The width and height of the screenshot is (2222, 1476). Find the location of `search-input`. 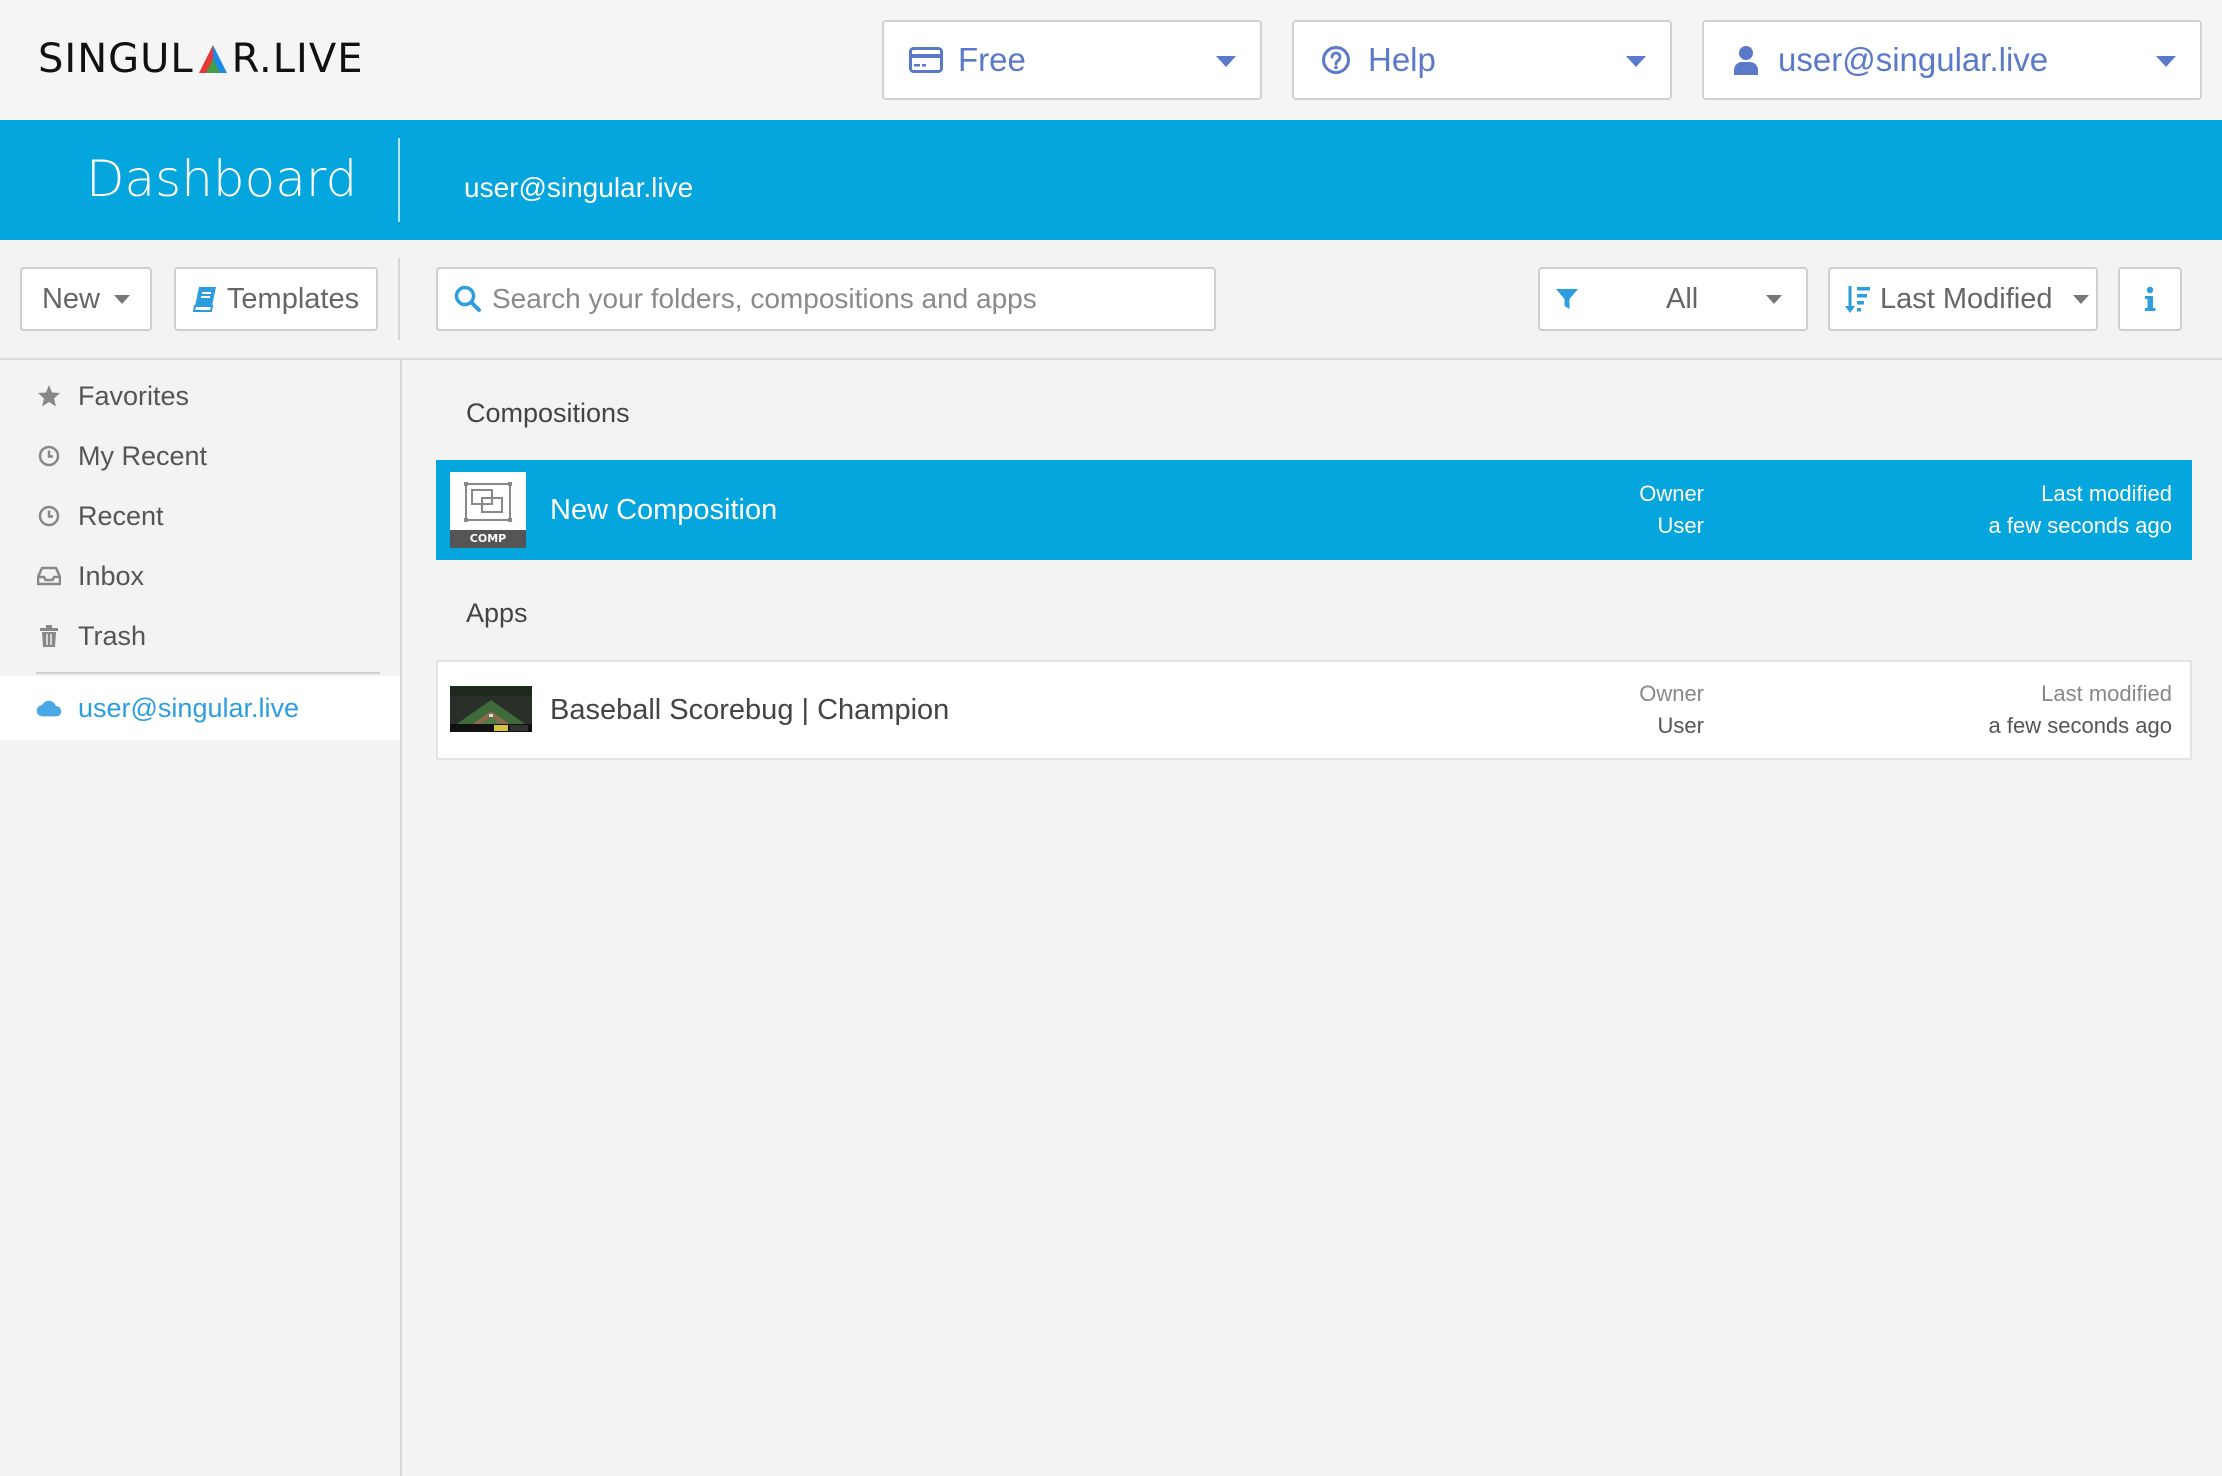

search-input is located at coordinates (842, 299).